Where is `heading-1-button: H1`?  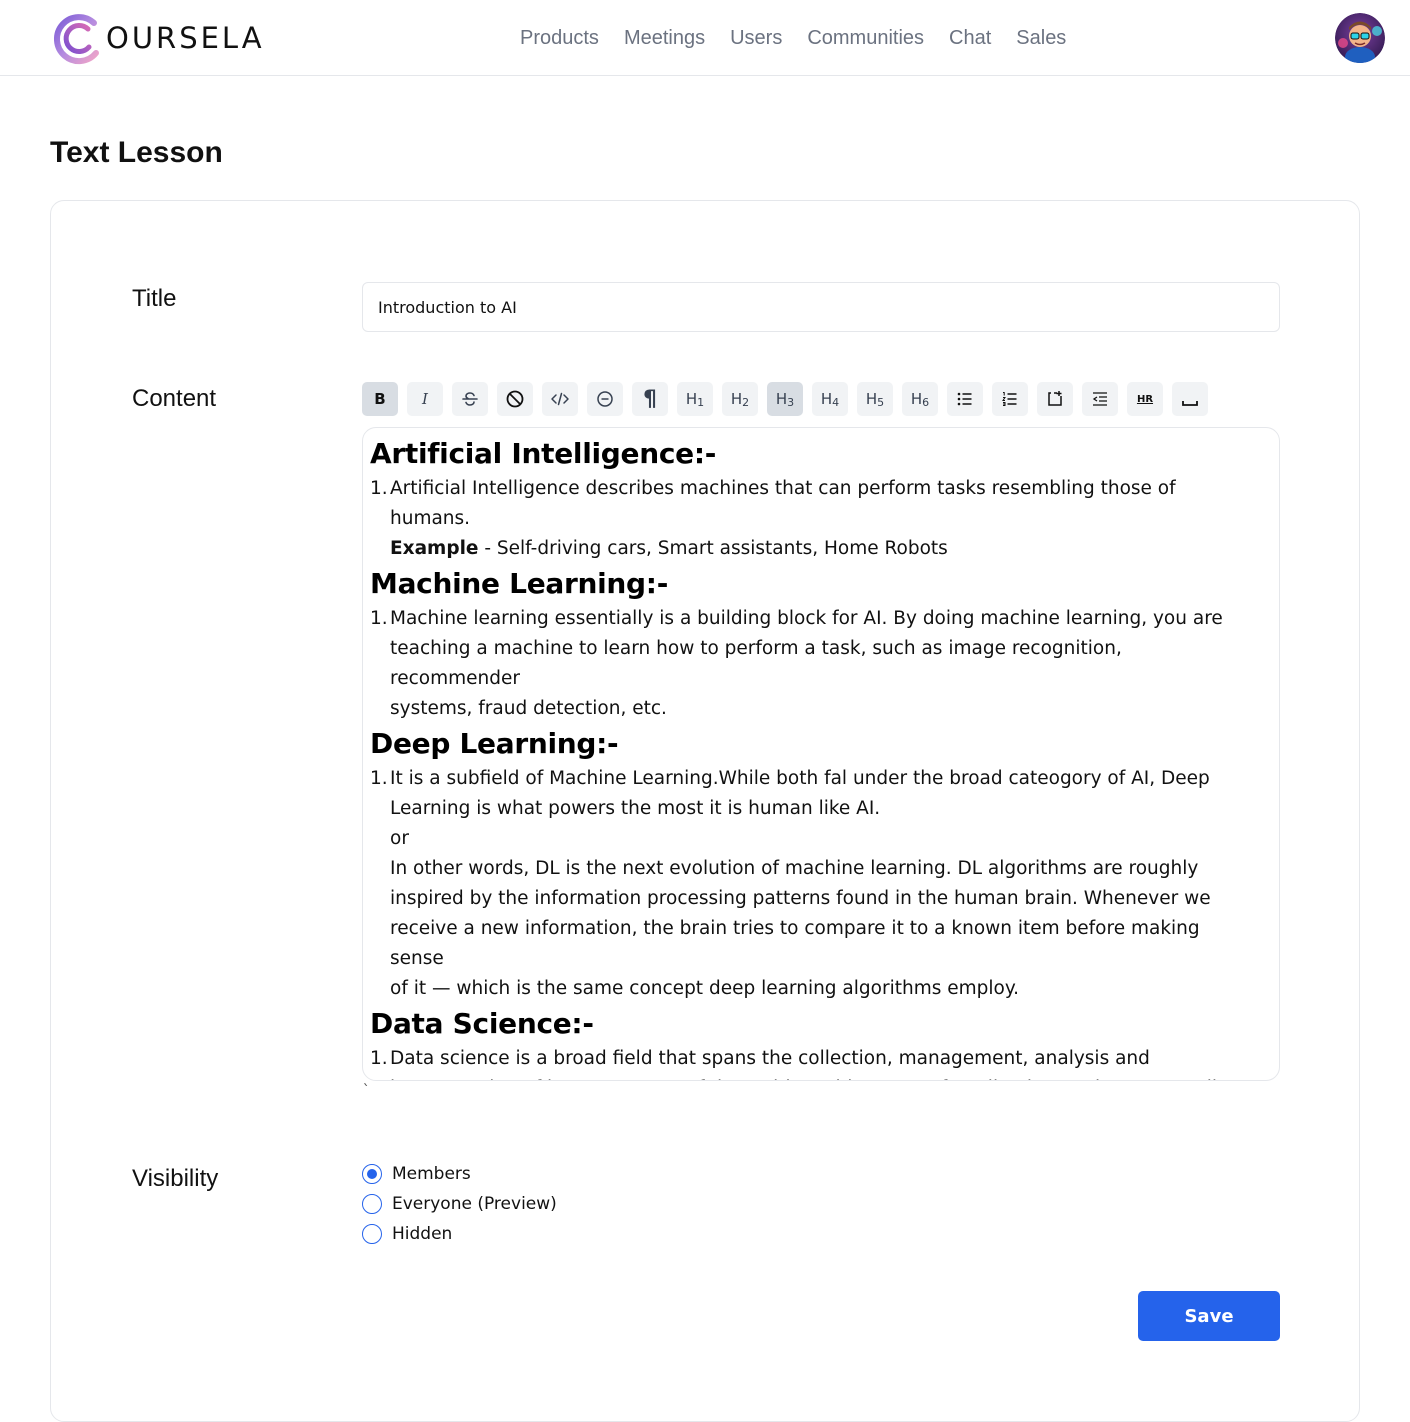
heading-1-button: H1 is located at coordinates (695, 399).